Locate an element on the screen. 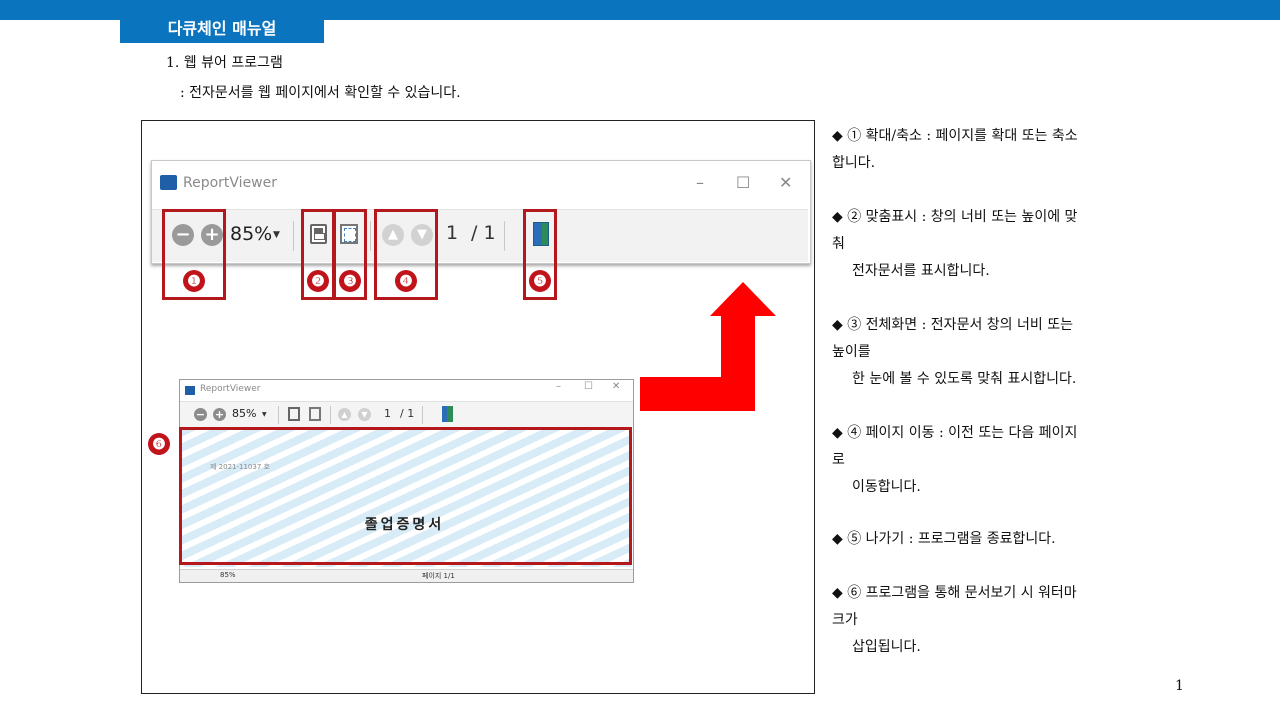 The height and width of the screenshot is (720, 1280). marker-3: ❸ is located at coordinates (350, 281).